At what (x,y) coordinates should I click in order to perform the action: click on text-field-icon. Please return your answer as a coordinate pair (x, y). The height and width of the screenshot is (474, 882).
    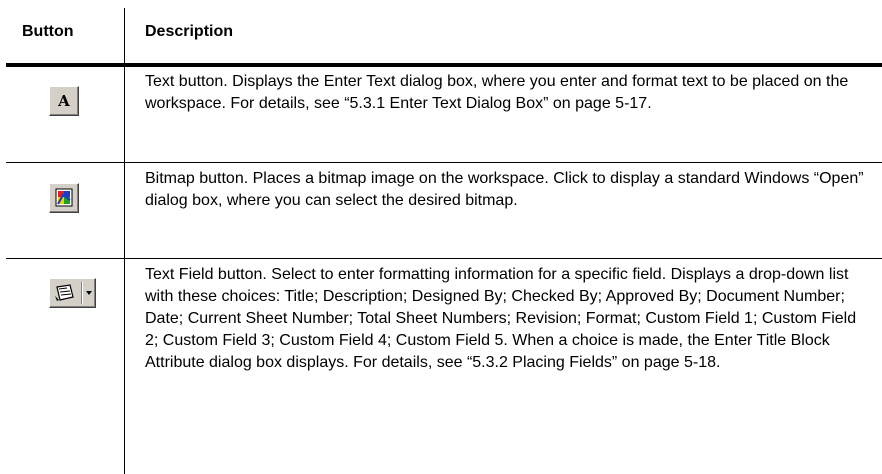
    Looking at the image, I should click on (64, 292).